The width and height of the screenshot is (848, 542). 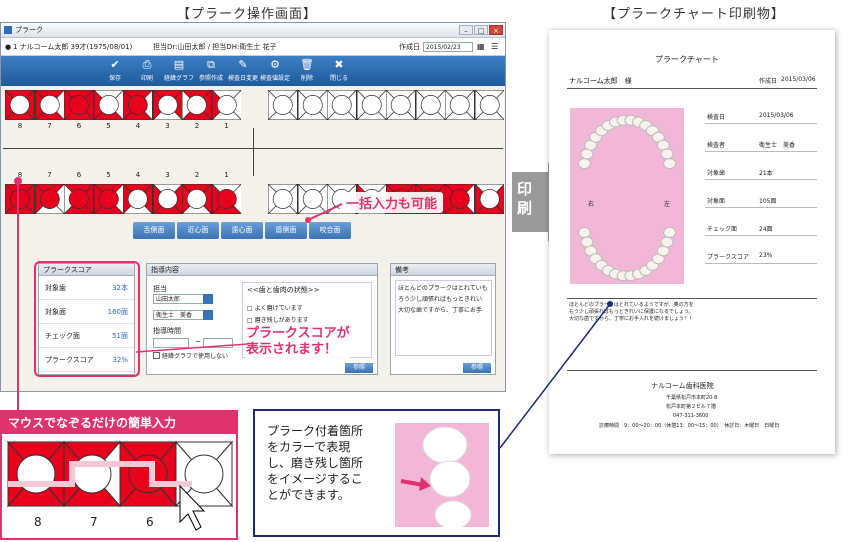 I want to click on tooth-diagram: 右 左, so click(x=627, y=196).